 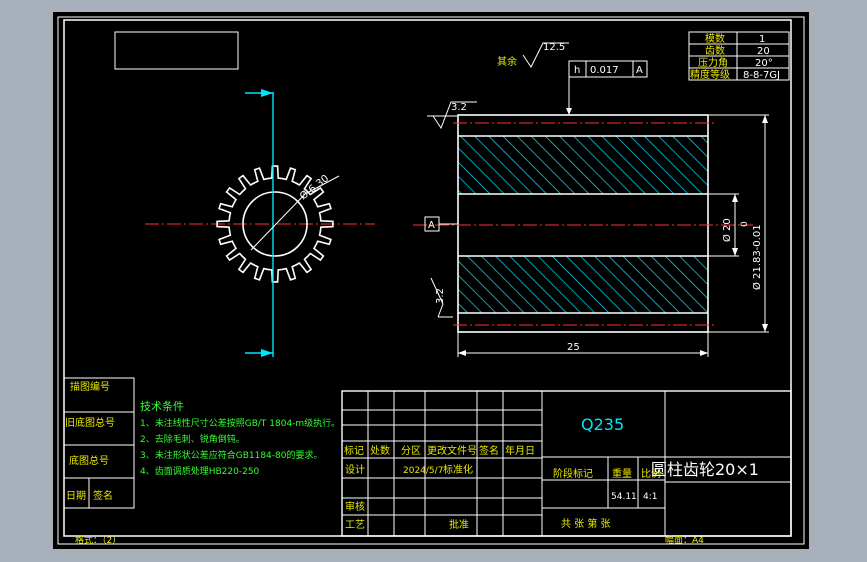 What do you see at coordinates (200, 471) in the screenshot?
I see `tech-item-4: 4、齿面调质处理HB220-250` at bounding box center [200, 471].